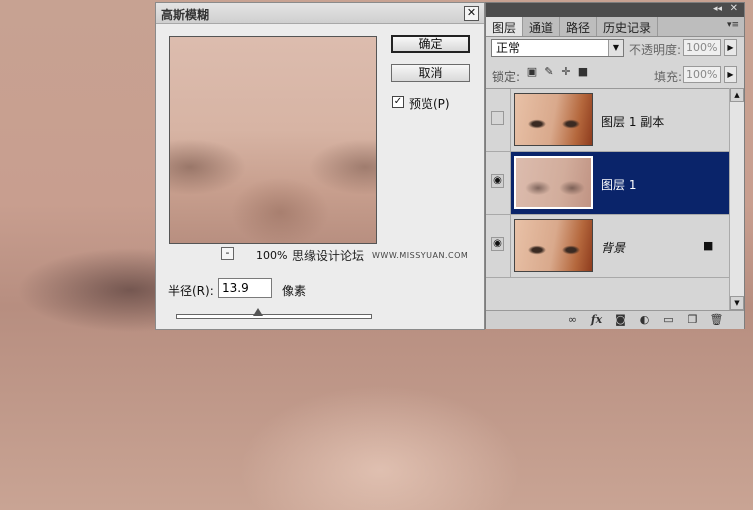  I want to click on layer-row-selected: ◉ 图层 1, so click(607, 183).